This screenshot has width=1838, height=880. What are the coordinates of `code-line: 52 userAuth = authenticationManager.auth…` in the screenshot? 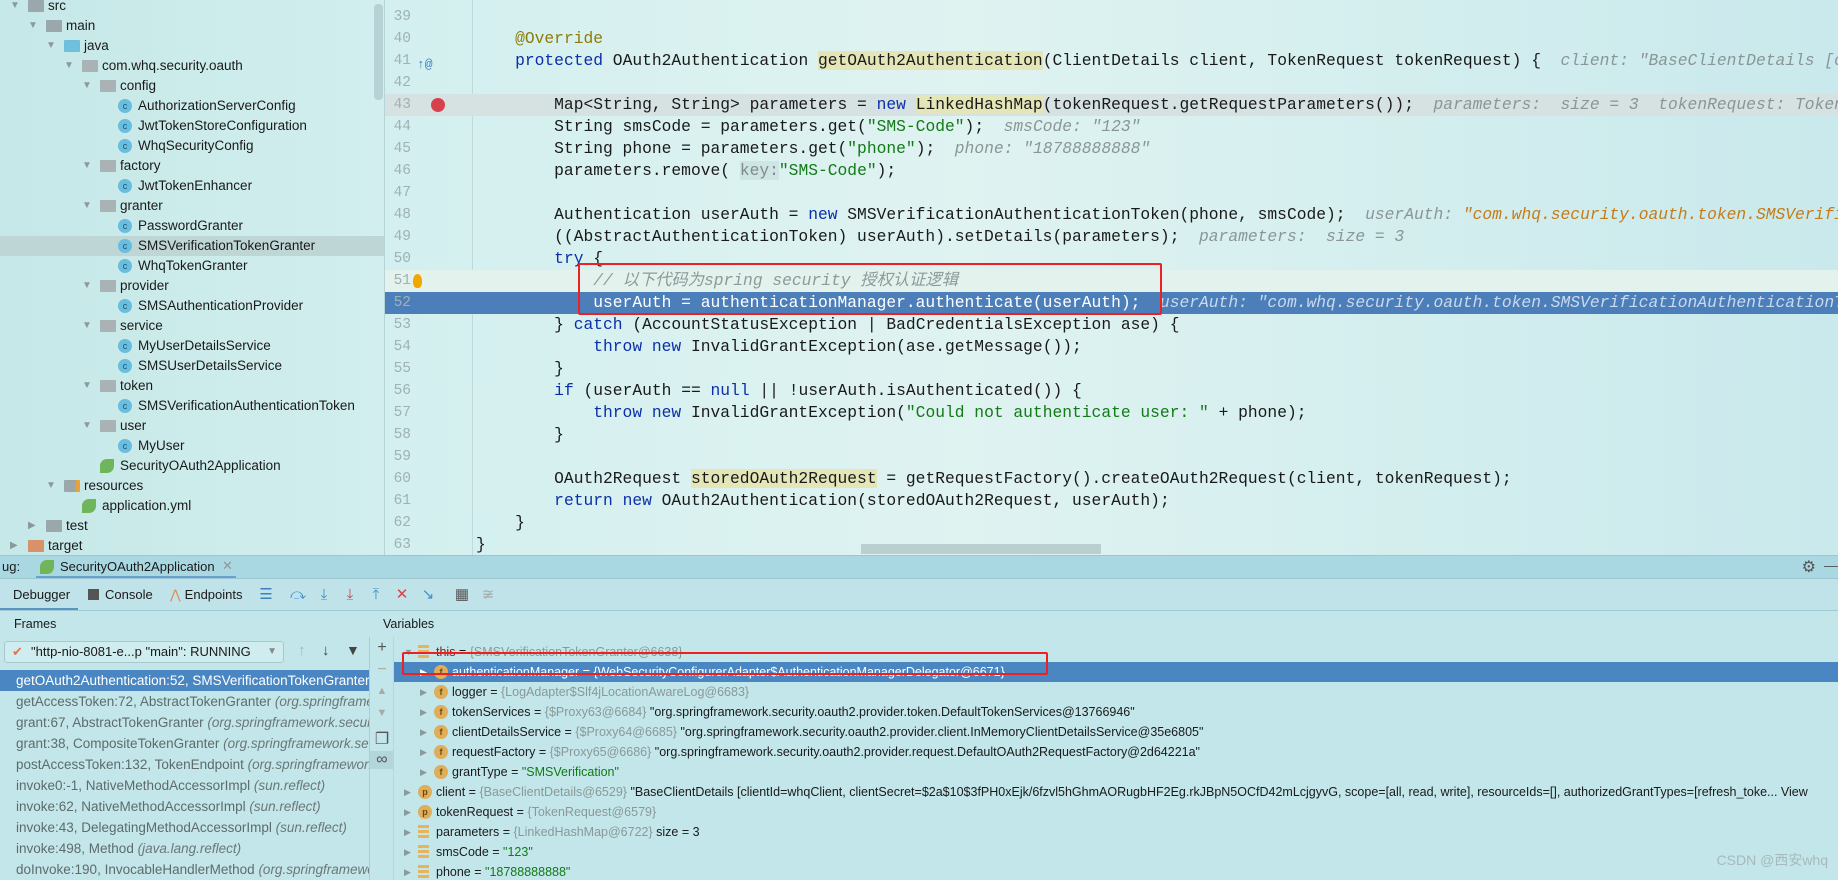 It's located at (1111, 303).